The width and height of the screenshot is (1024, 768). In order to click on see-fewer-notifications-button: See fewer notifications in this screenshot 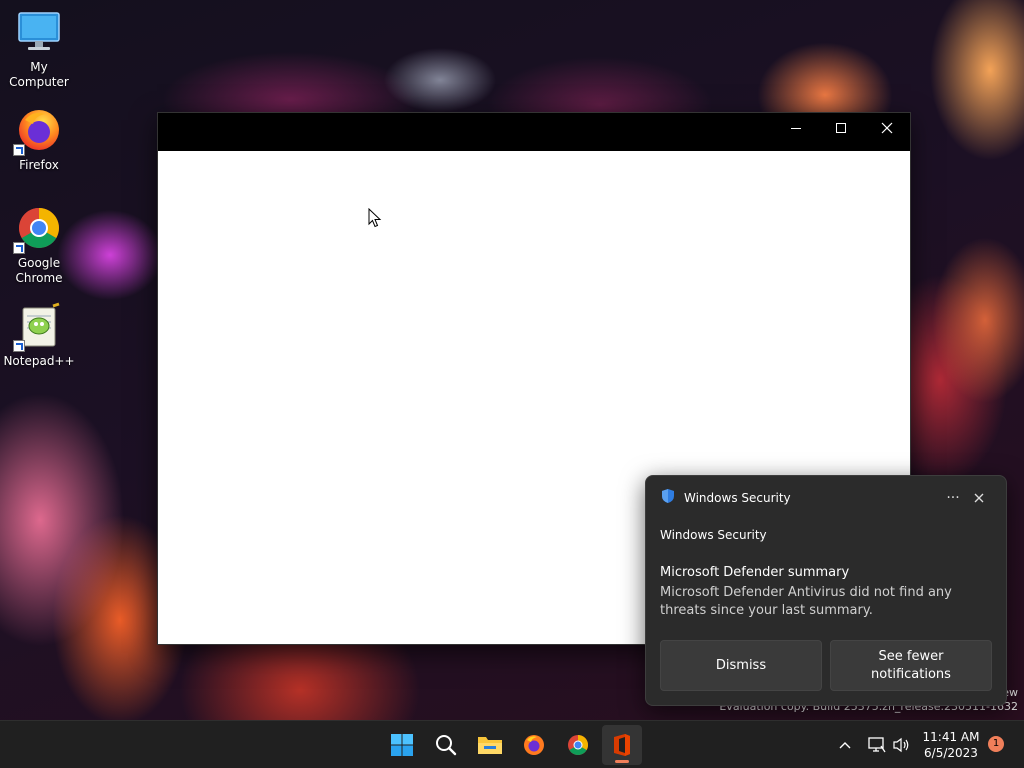, I will do `click(911, 665)`.